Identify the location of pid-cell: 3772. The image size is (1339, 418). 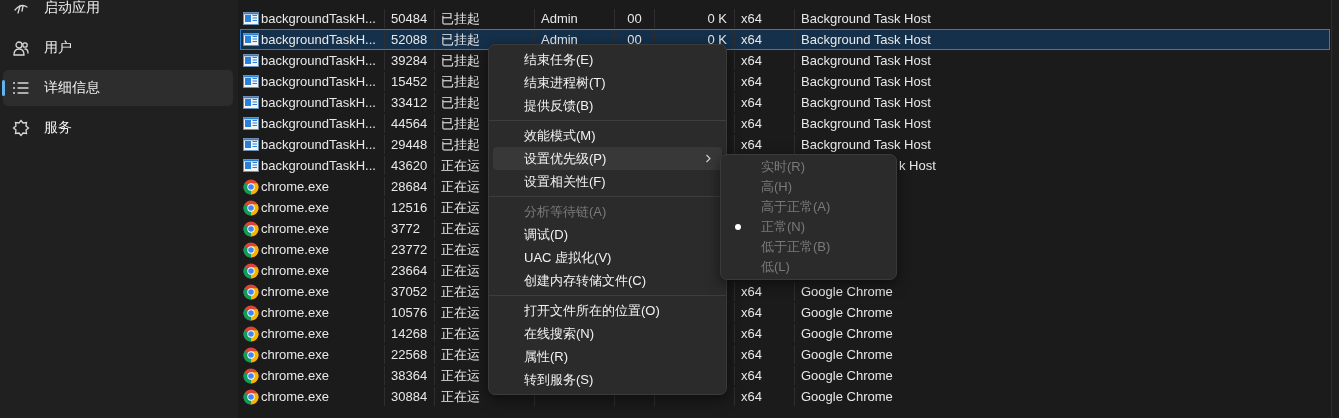
(405, 228).